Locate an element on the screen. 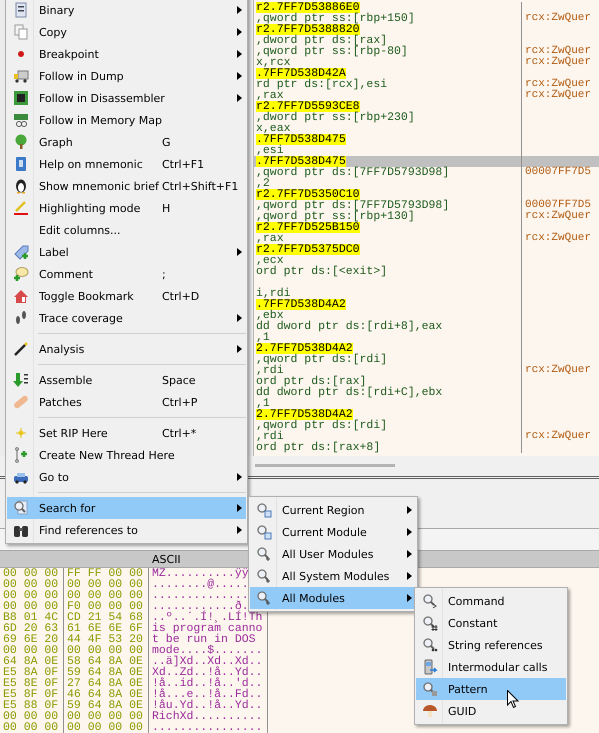 The image size is (599, 733). menu-item: Intermodular calls is located at coordinates (491, 667).